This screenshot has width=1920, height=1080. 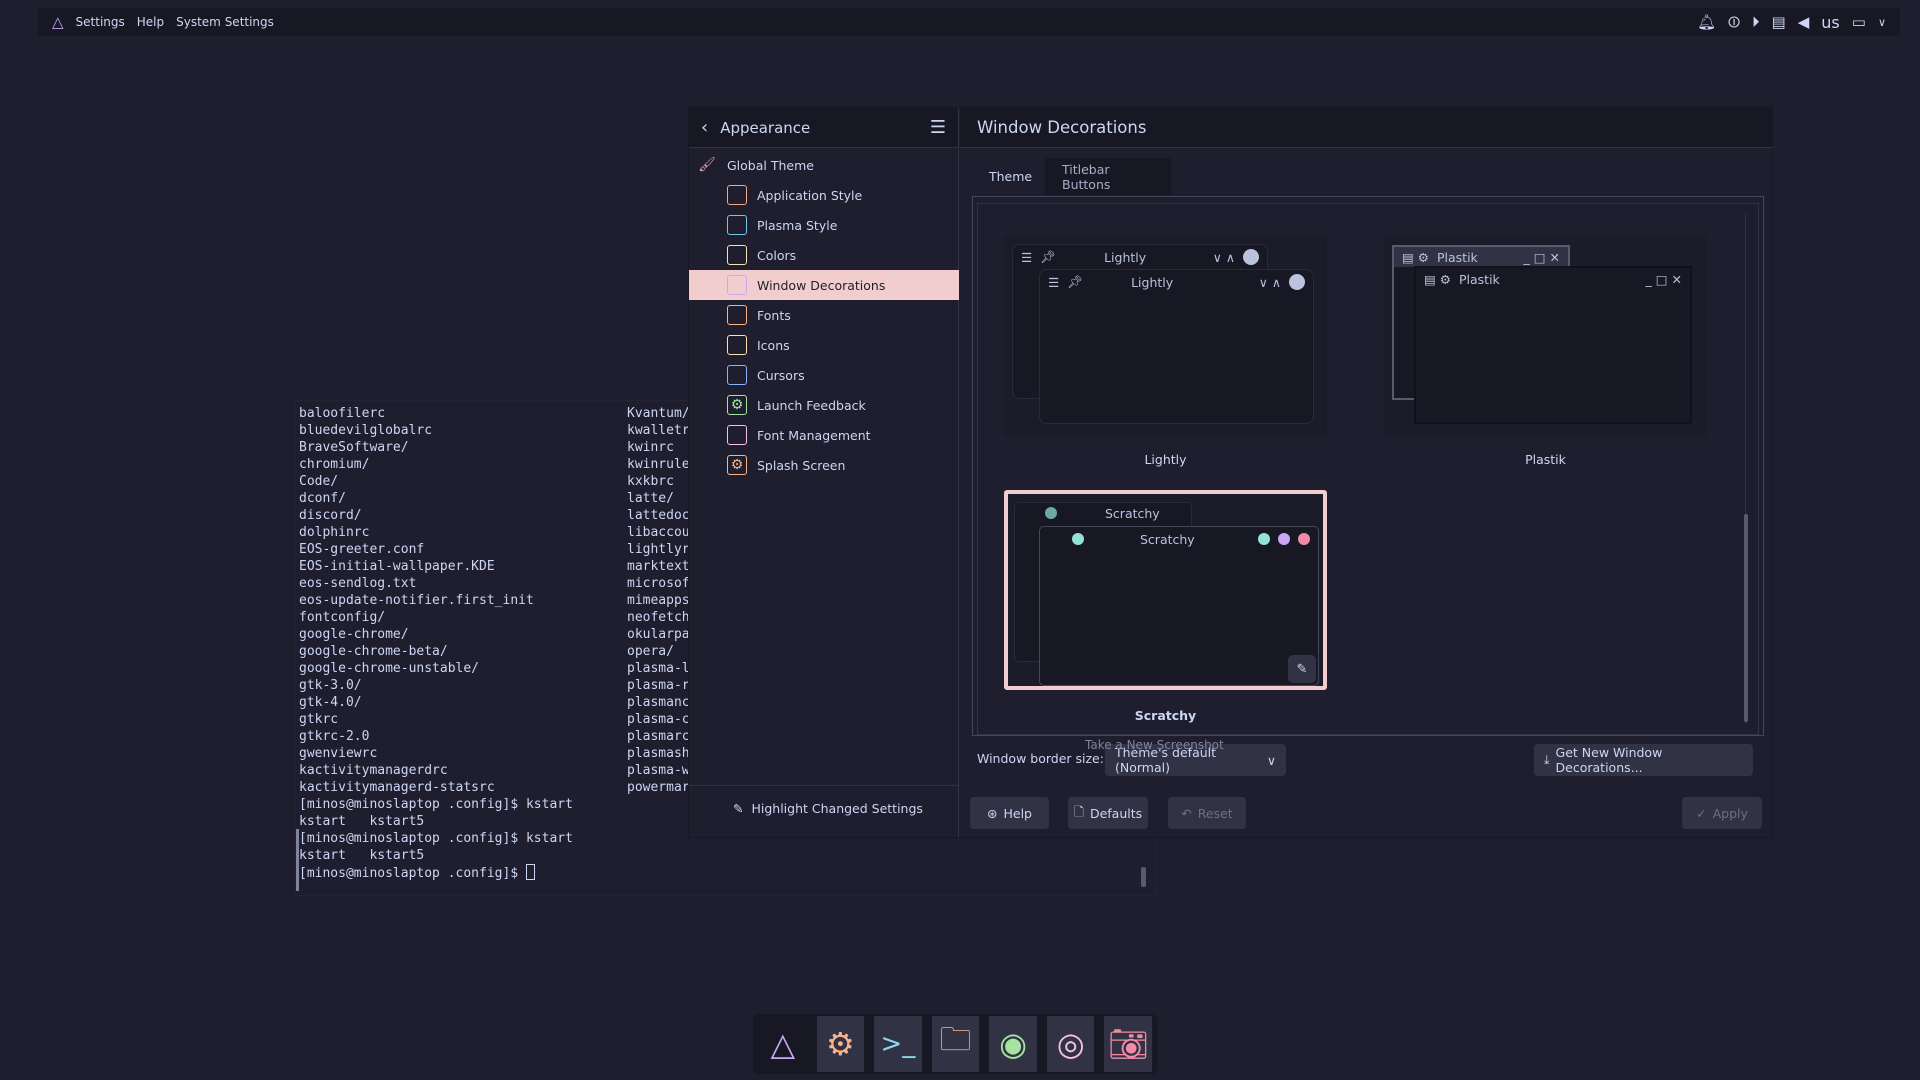 What do you see at coordinates (362, 855) in the screenshot?
I see `terminal-line: kstart kstart5` at bounding box center [362, 855].